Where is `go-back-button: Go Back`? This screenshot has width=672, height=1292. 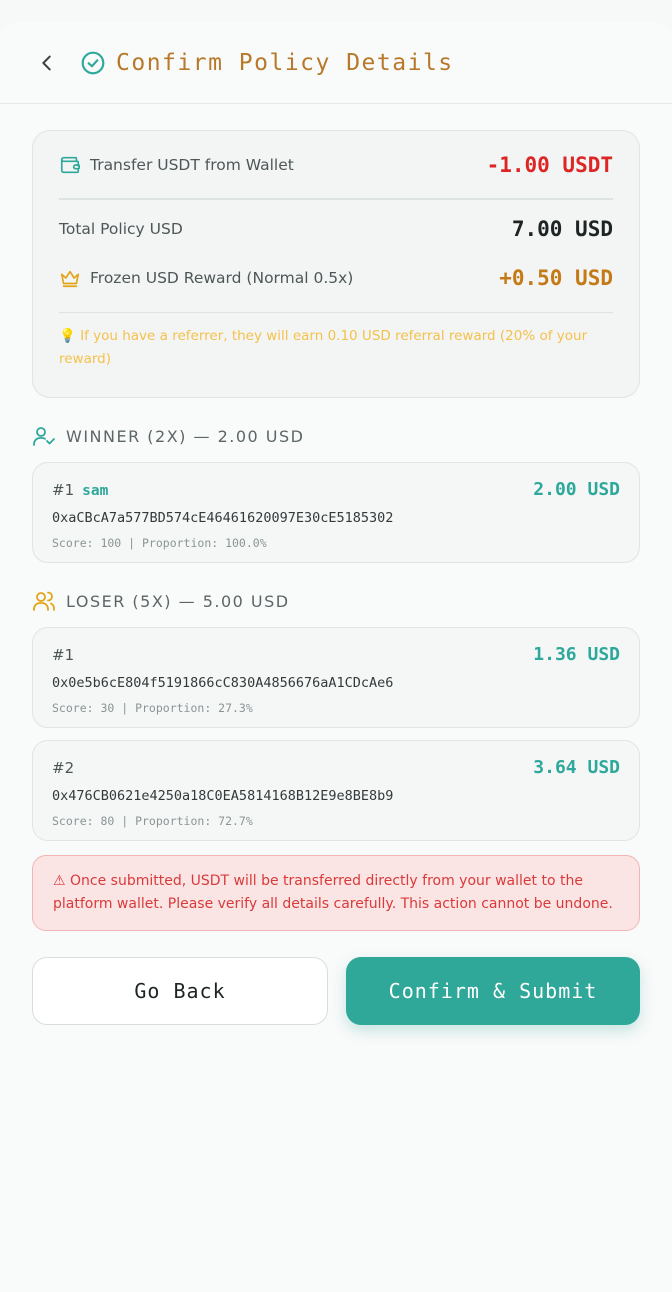
go-back-button: Go Back is located at coordinates (180, 991).